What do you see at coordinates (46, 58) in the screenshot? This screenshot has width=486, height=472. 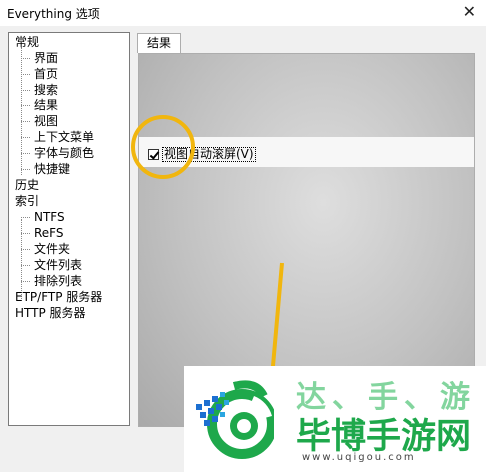 I see `tree-item-ui: 界面` at bounding box center [46, 58].